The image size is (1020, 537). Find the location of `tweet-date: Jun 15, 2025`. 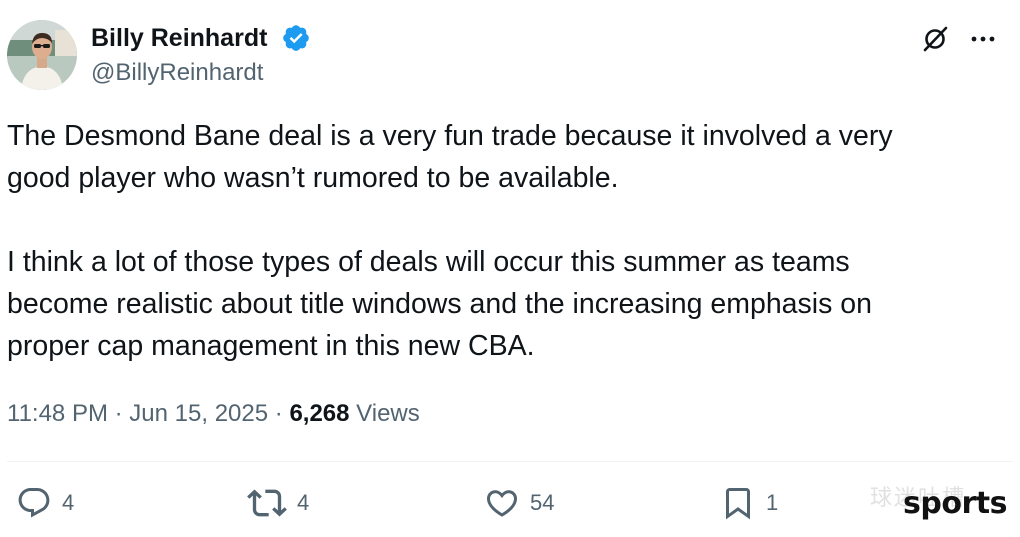

tweet-date: Jun 15, 2025 is located at coordinates (198, 413).